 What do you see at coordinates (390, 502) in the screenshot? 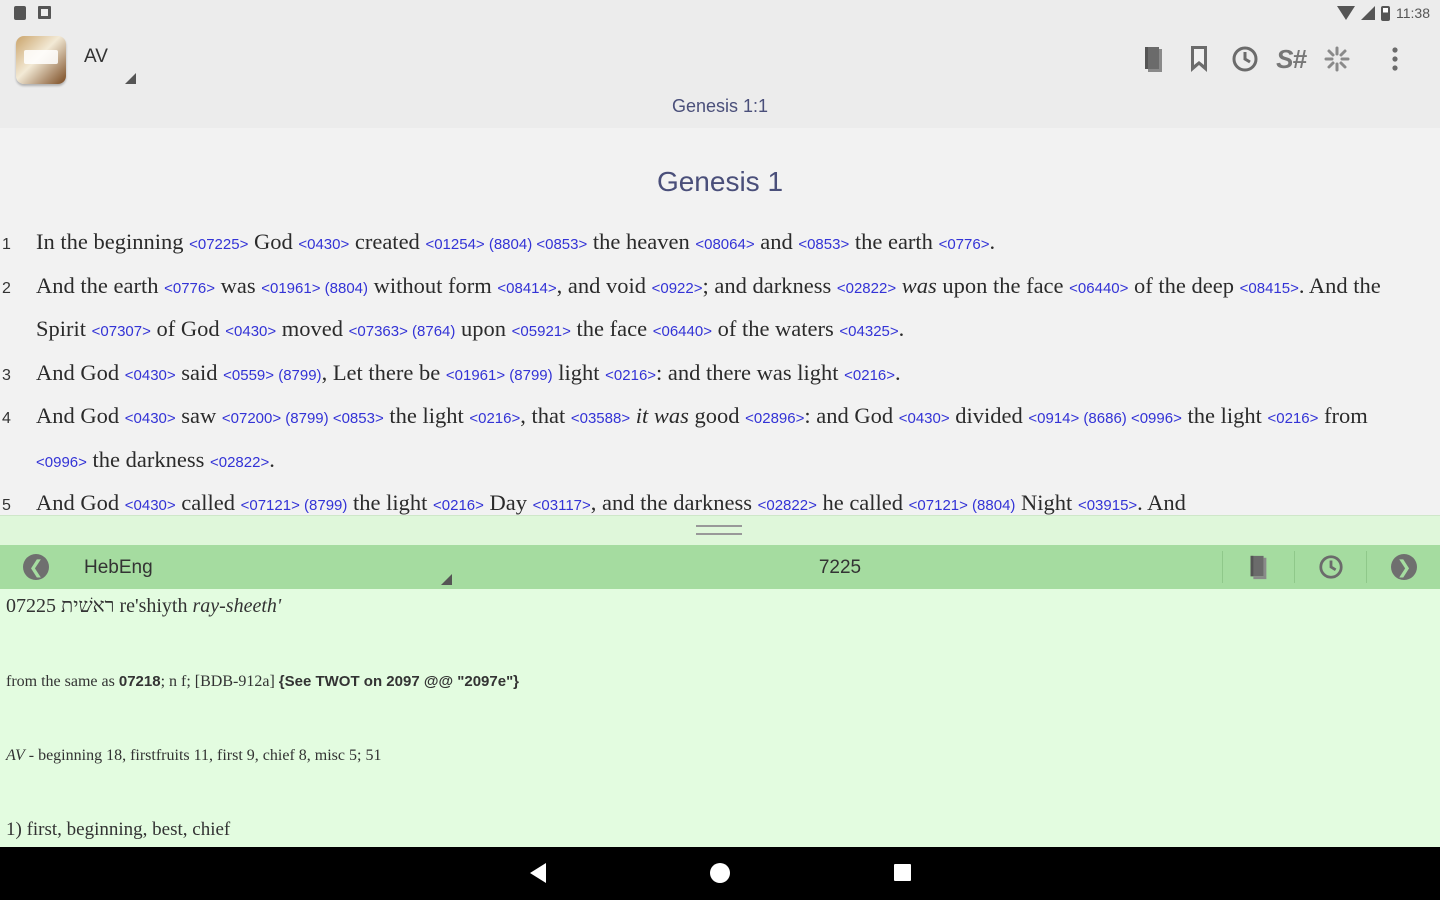
I see `verse-text: the light` at bounding box center [390, 502].